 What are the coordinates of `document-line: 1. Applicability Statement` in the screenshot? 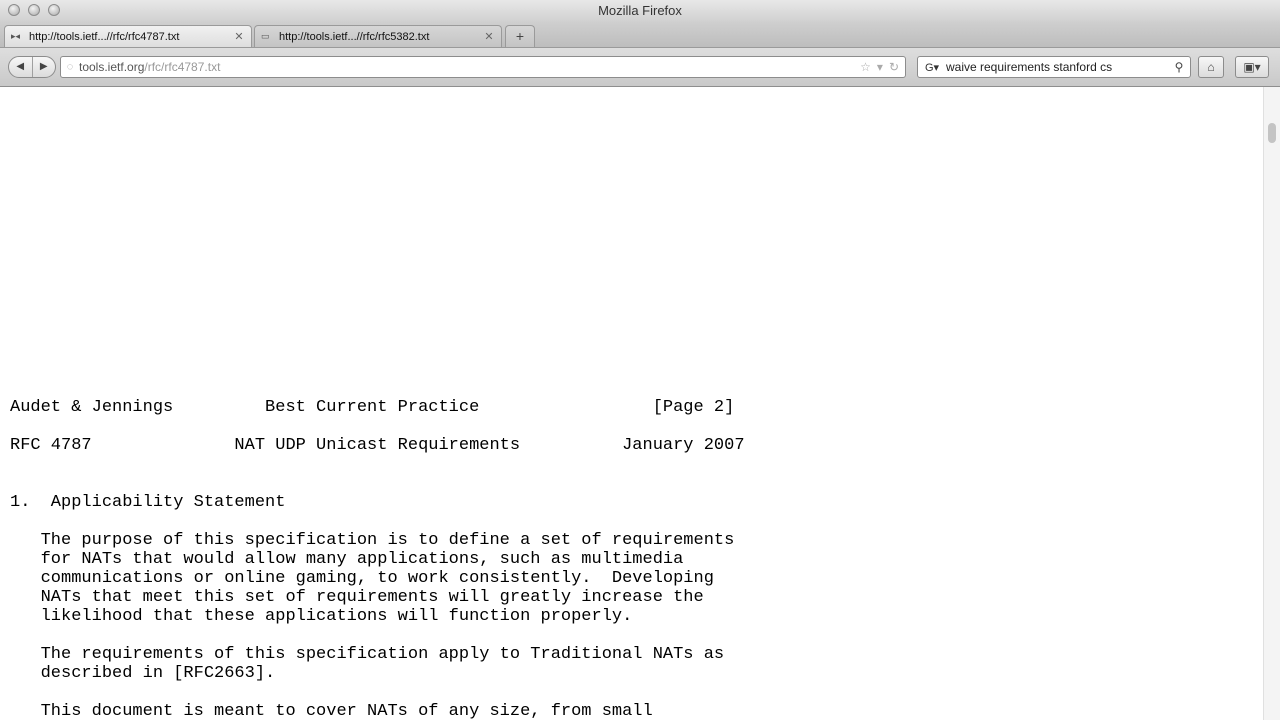 It's located at (148, 502).